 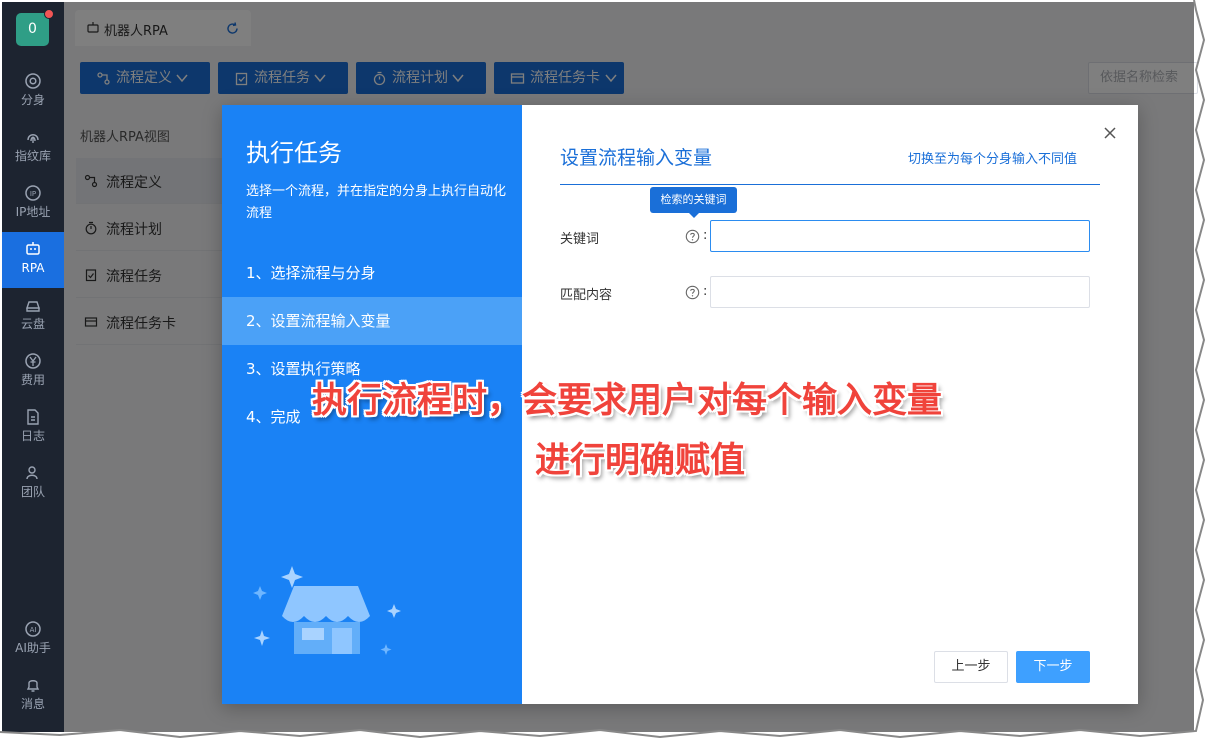 I want to click on next-step-button: 下一步, so click(x=1053, y=667).